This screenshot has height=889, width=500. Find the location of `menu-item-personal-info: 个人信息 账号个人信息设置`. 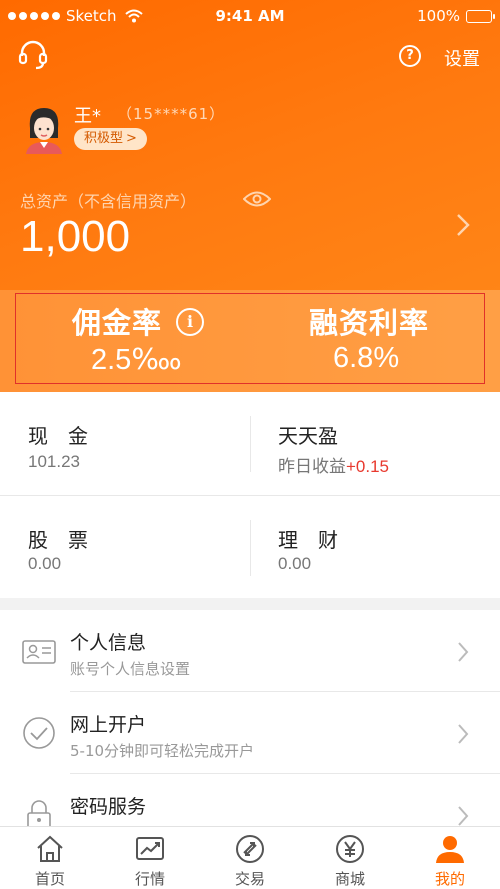

menu-item-personal-info: 个人信息 账号个人信息设置 is located at coordinates (250, 651).